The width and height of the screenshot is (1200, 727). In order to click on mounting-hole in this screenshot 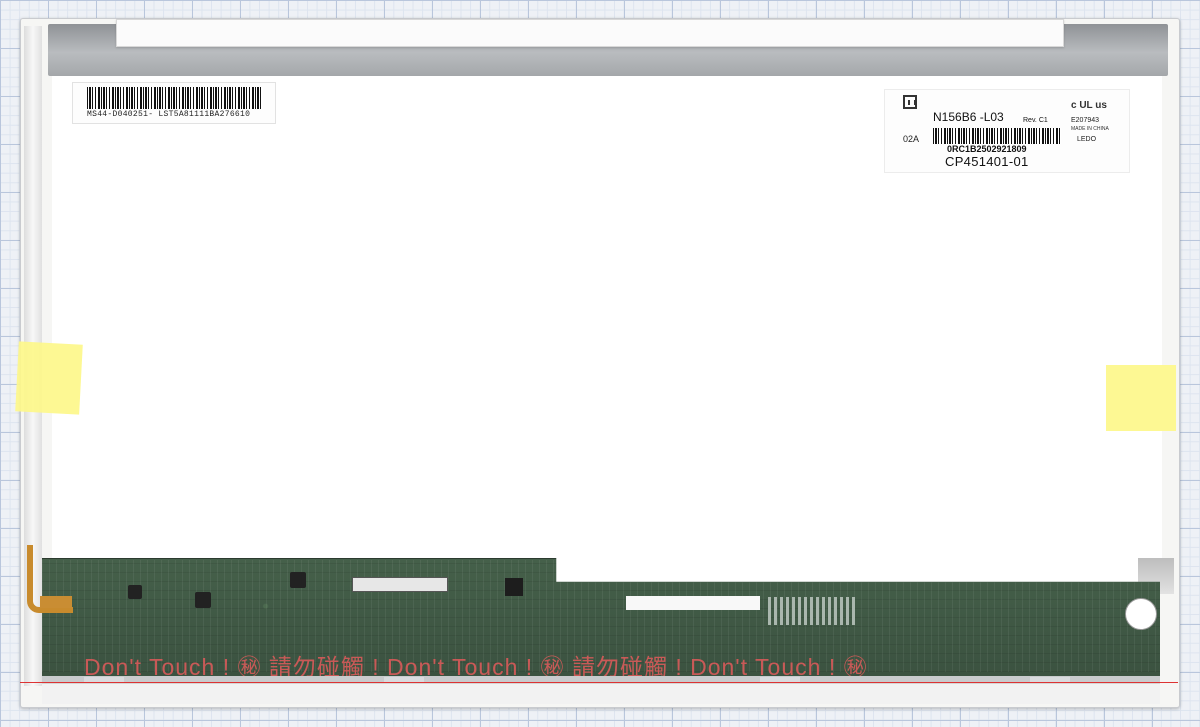, I will do `click(1141, 614)`.